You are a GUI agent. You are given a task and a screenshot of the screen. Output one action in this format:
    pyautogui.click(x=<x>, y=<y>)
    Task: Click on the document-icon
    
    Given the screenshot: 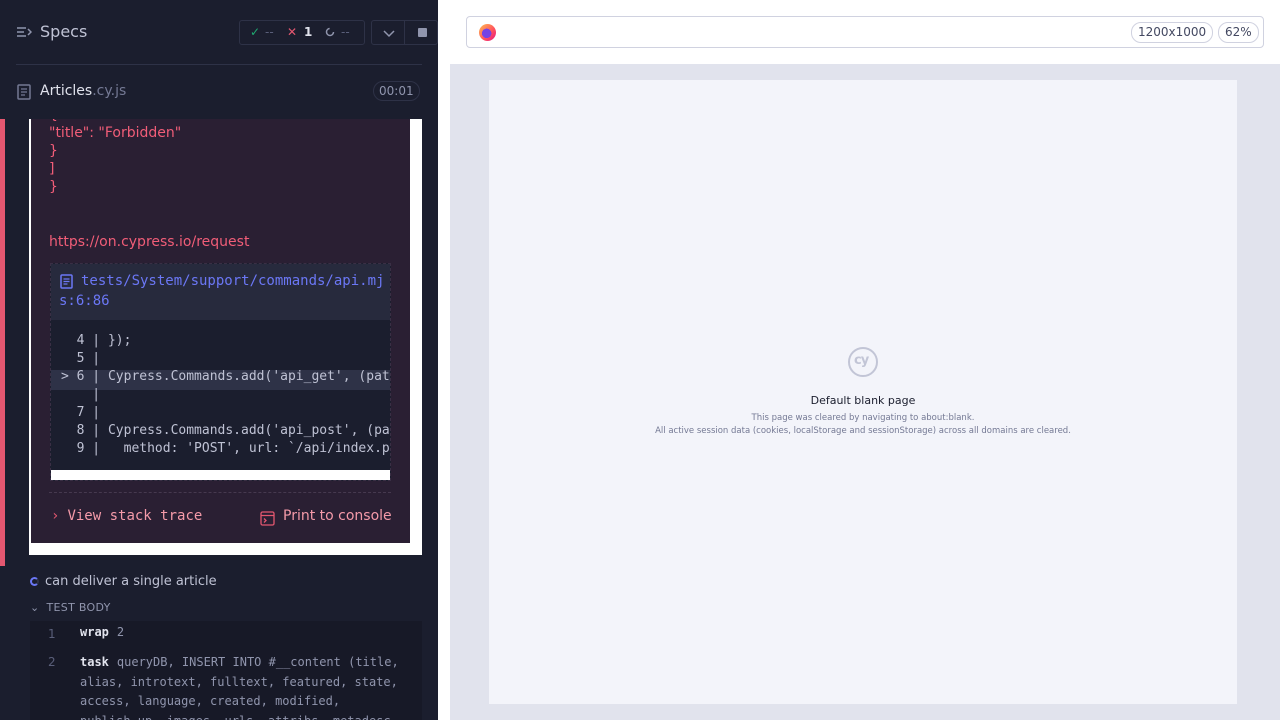 What is the action you would take?
    pyautogui.click(x=24, y=92)
    